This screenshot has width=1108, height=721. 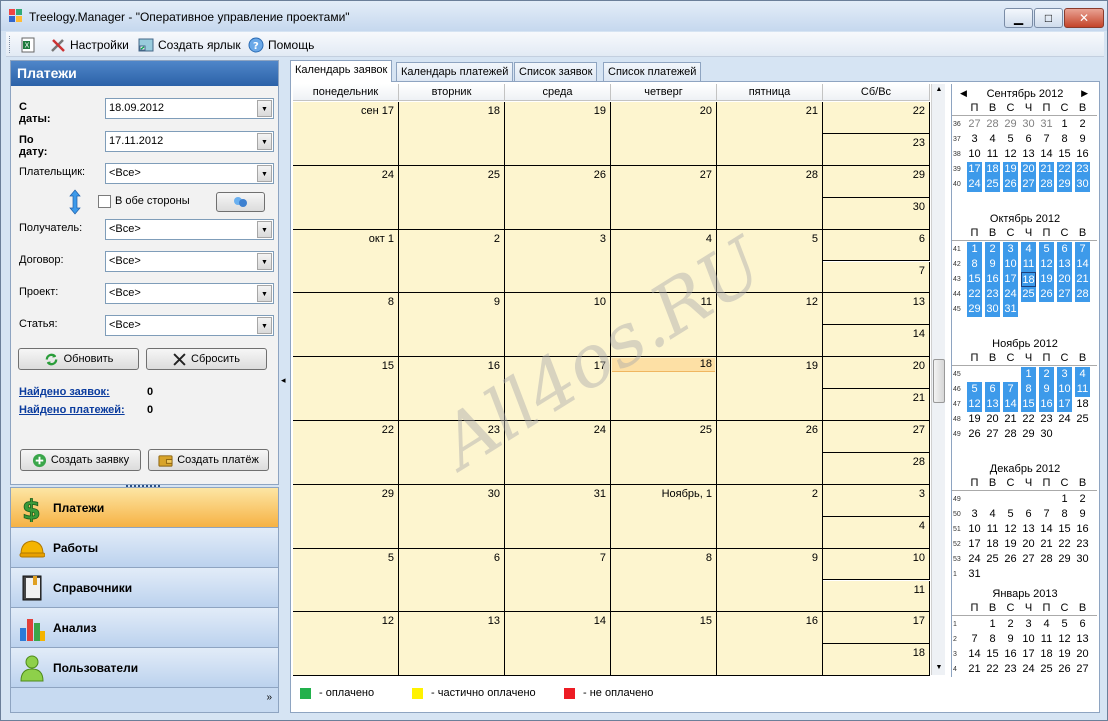 I want to click on mini-day: 22, so click(x=974, y=294).